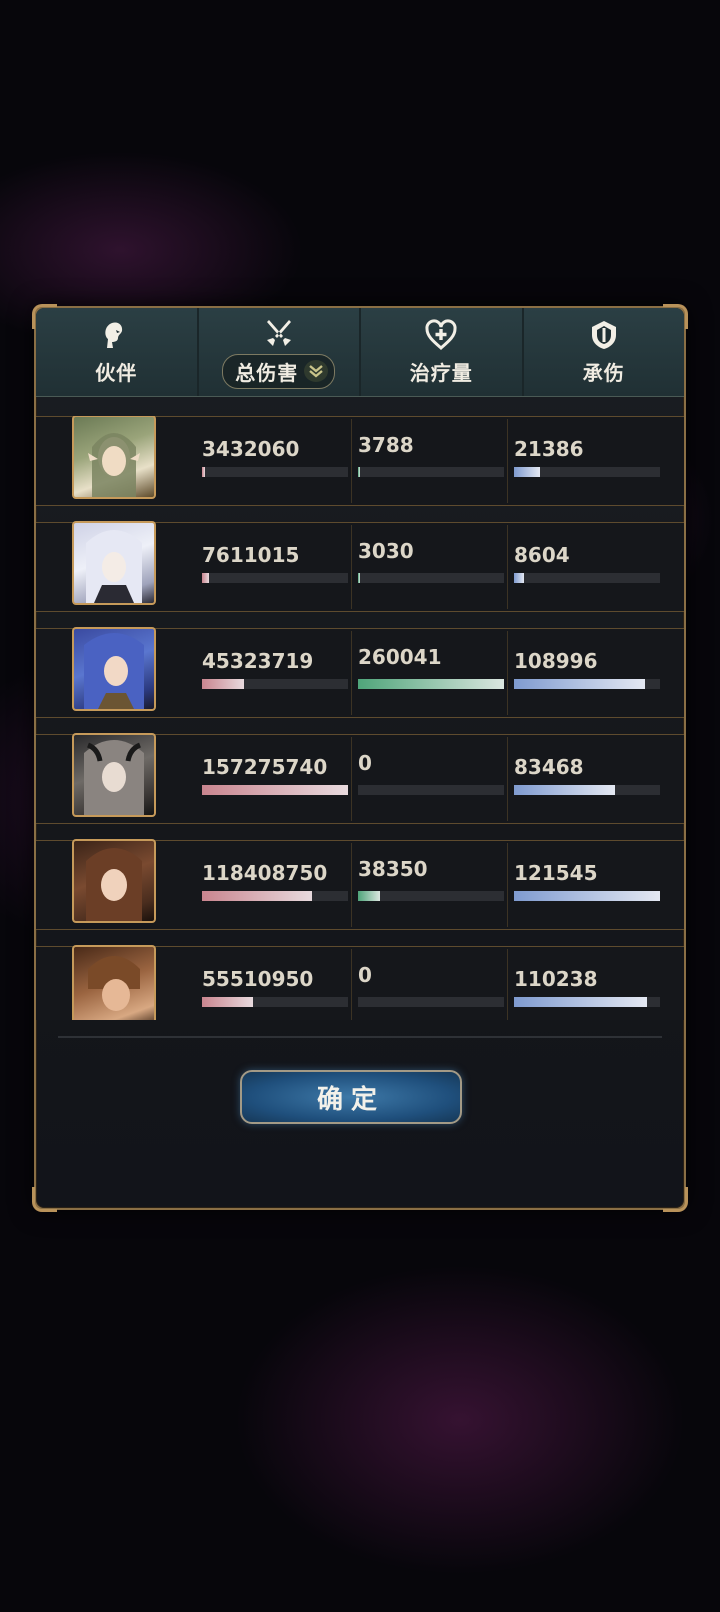 Image resolution: width=720 pixels, height=1612 pixels. I want to click on tab-damage-taken: 承伤, so click(604, 352).